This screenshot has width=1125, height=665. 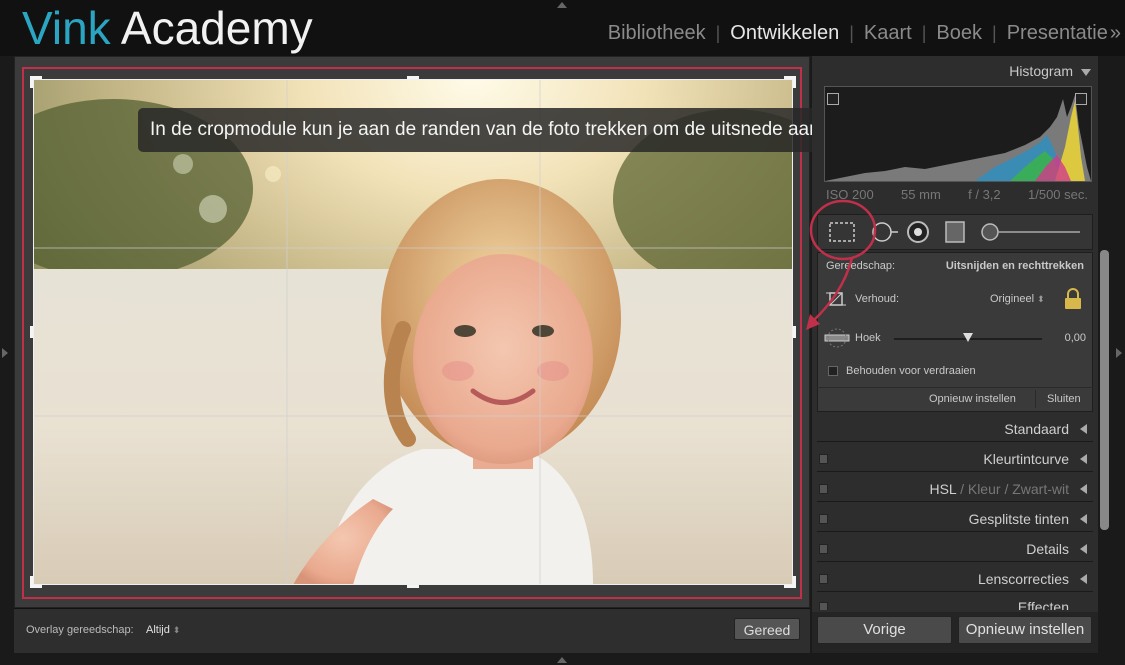 I want to click on overlay-tool-value: Altijd, so click(x=158, y=630).